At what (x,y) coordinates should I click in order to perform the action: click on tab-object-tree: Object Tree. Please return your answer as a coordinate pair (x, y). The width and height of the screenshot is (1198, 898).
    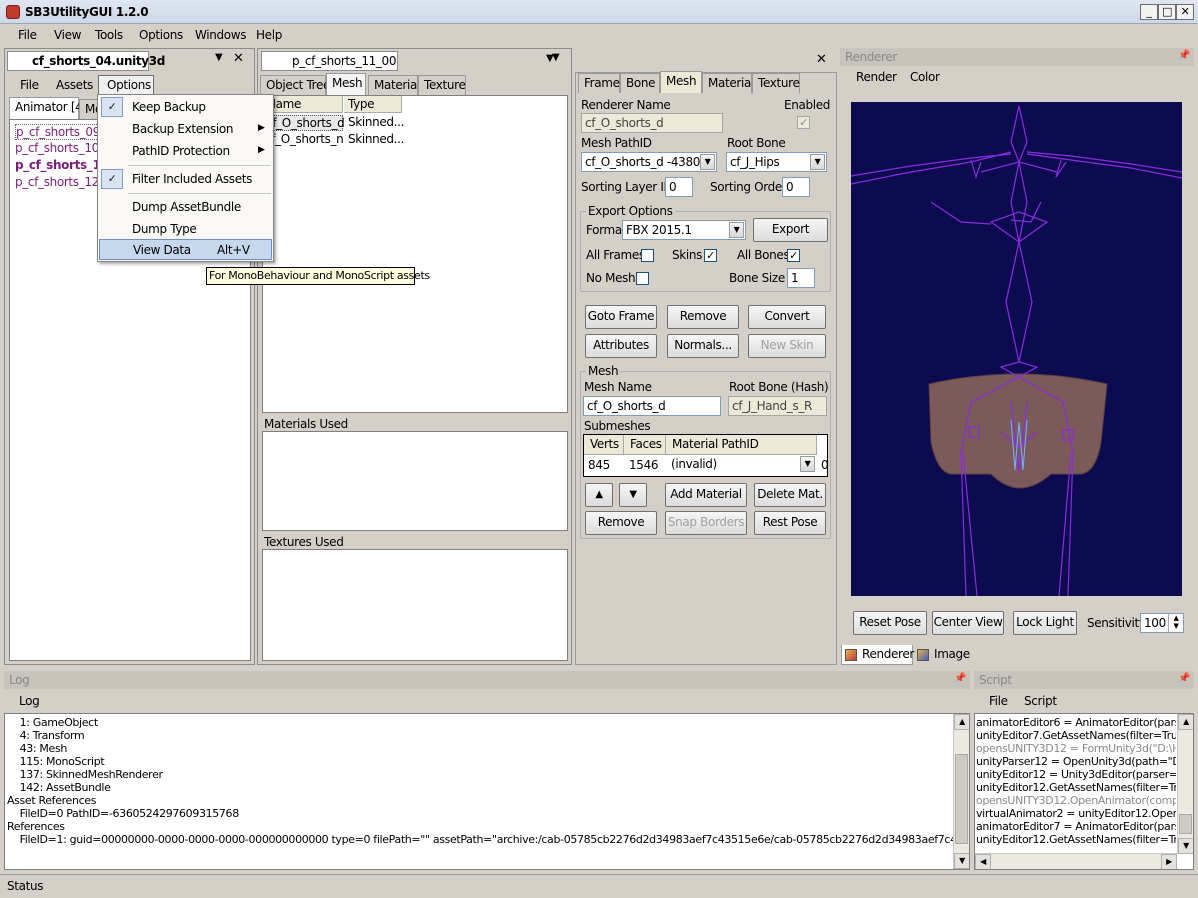
    Looking at the image, I should click on (295, 85).